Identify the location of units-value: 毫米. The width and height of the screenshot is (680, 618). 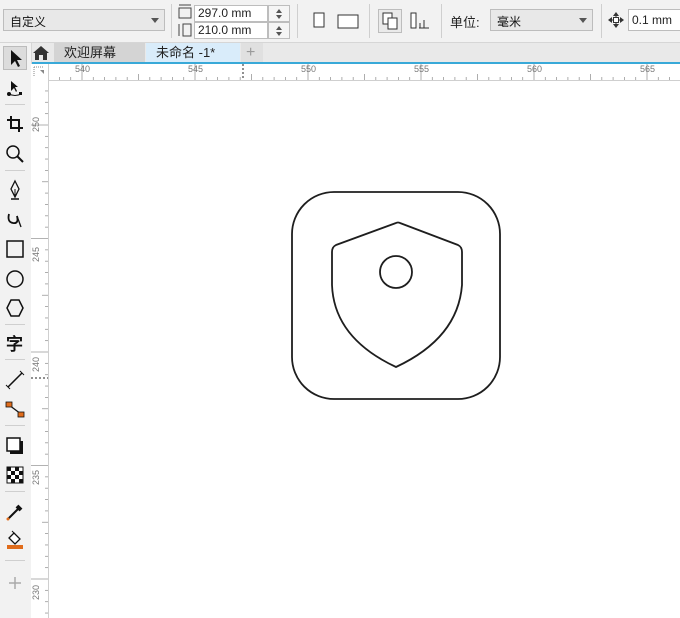
(509, 22).